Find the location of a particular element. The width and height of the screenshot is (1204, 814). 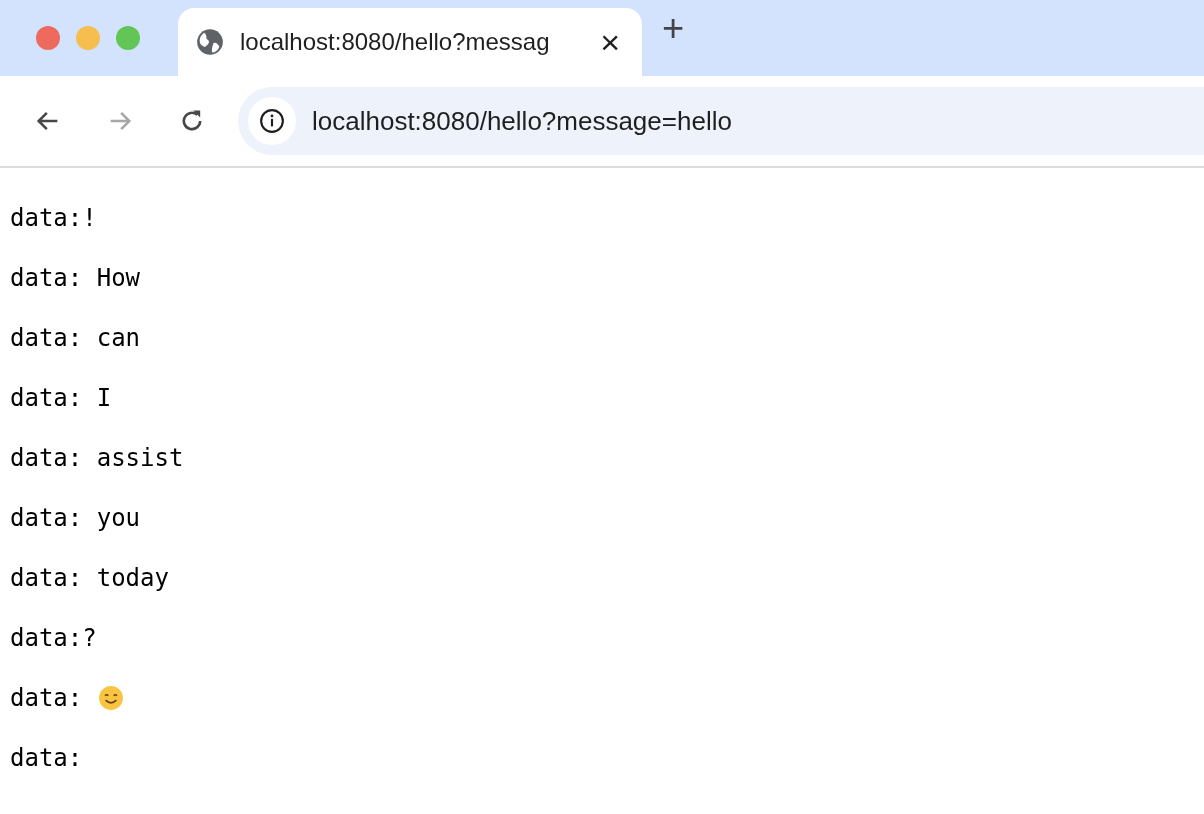

address-bar: localhost:8080/hello?message=hello is located at coordinates (721, 121).